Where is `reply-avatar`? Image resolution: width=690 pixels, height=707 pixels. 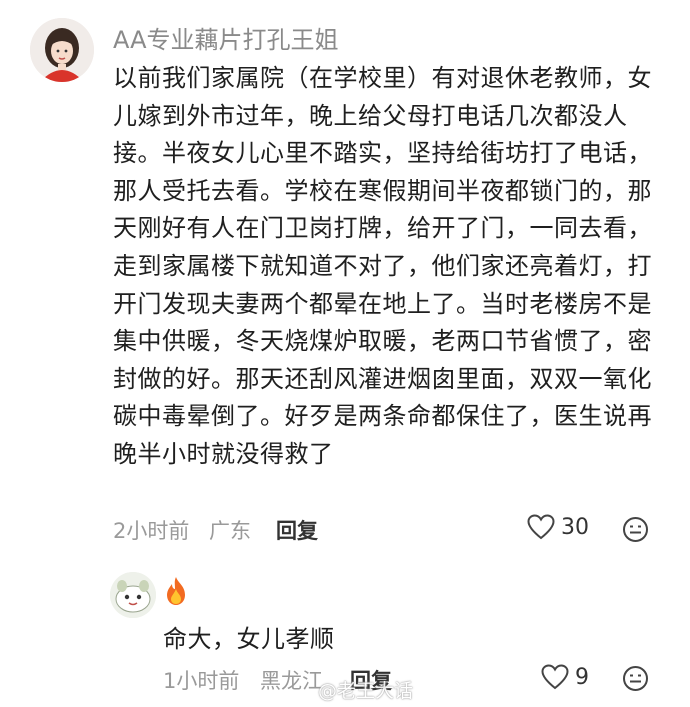
reply-avatar is located at coordinates (133, 595).